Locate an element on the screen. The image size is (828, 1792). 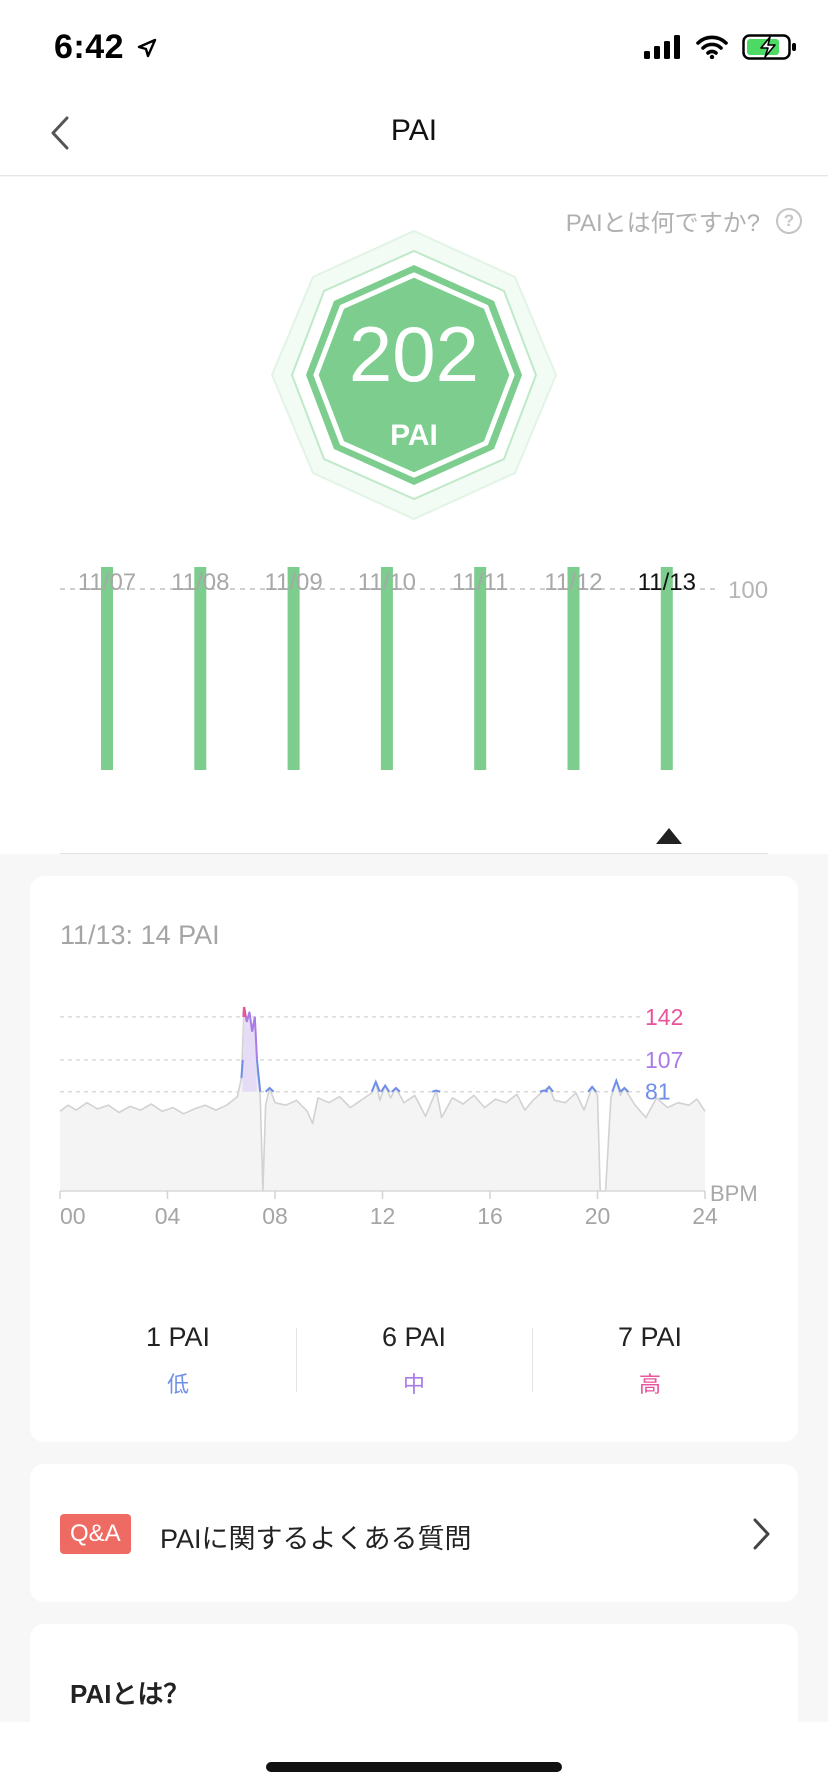
page-title: PAI is located at coordinates (414, 130).